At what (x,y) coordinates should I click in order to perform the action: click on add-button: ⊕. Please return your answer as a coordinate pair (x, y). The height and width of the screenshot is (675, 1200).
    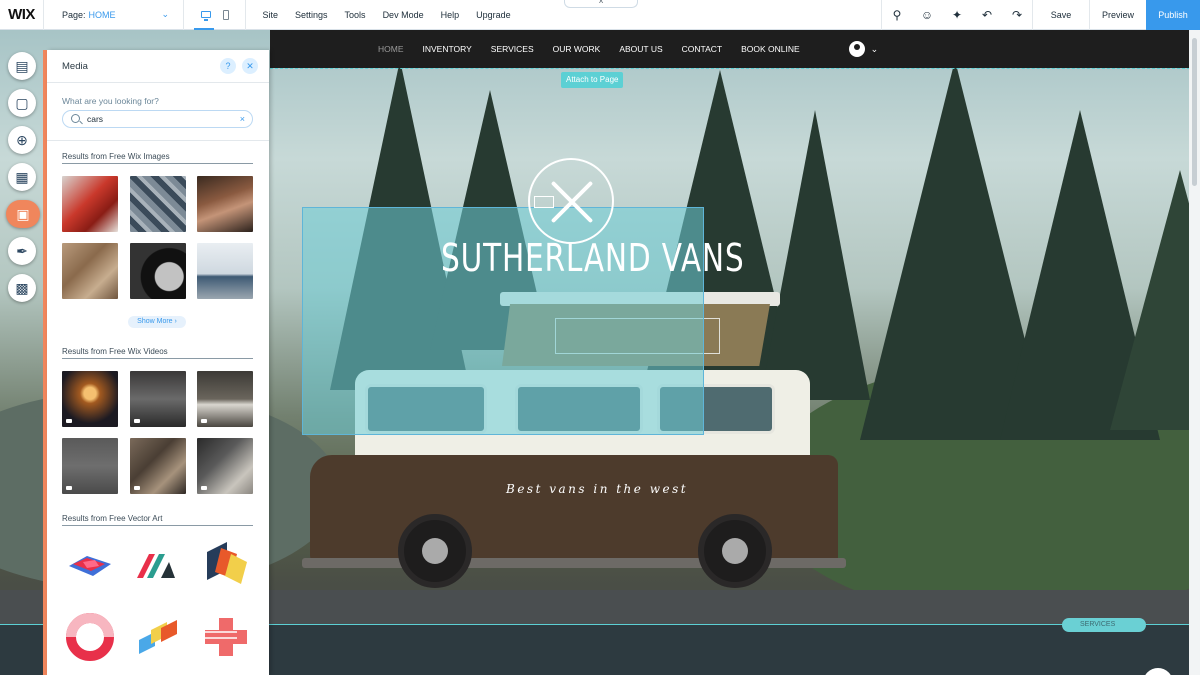
    Looking at the image, I should click on (22, 140).